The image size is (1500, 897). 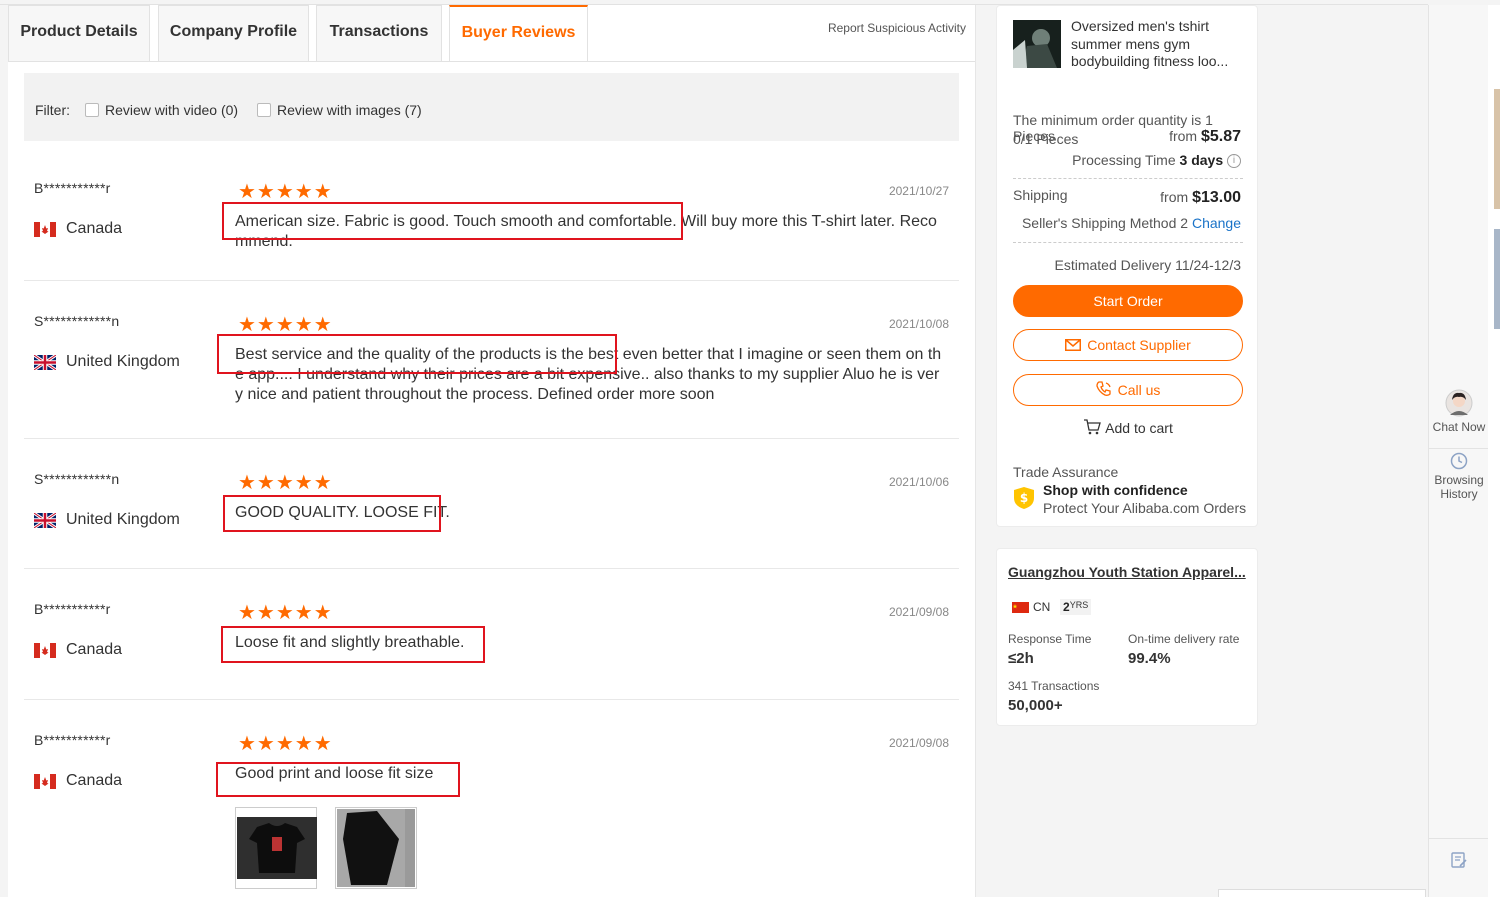 What do you see at coordinates (1156, 160) in the screenshot?
I see `processing-row: Processing Time 3 days i` at bounding box center [1156, 160].